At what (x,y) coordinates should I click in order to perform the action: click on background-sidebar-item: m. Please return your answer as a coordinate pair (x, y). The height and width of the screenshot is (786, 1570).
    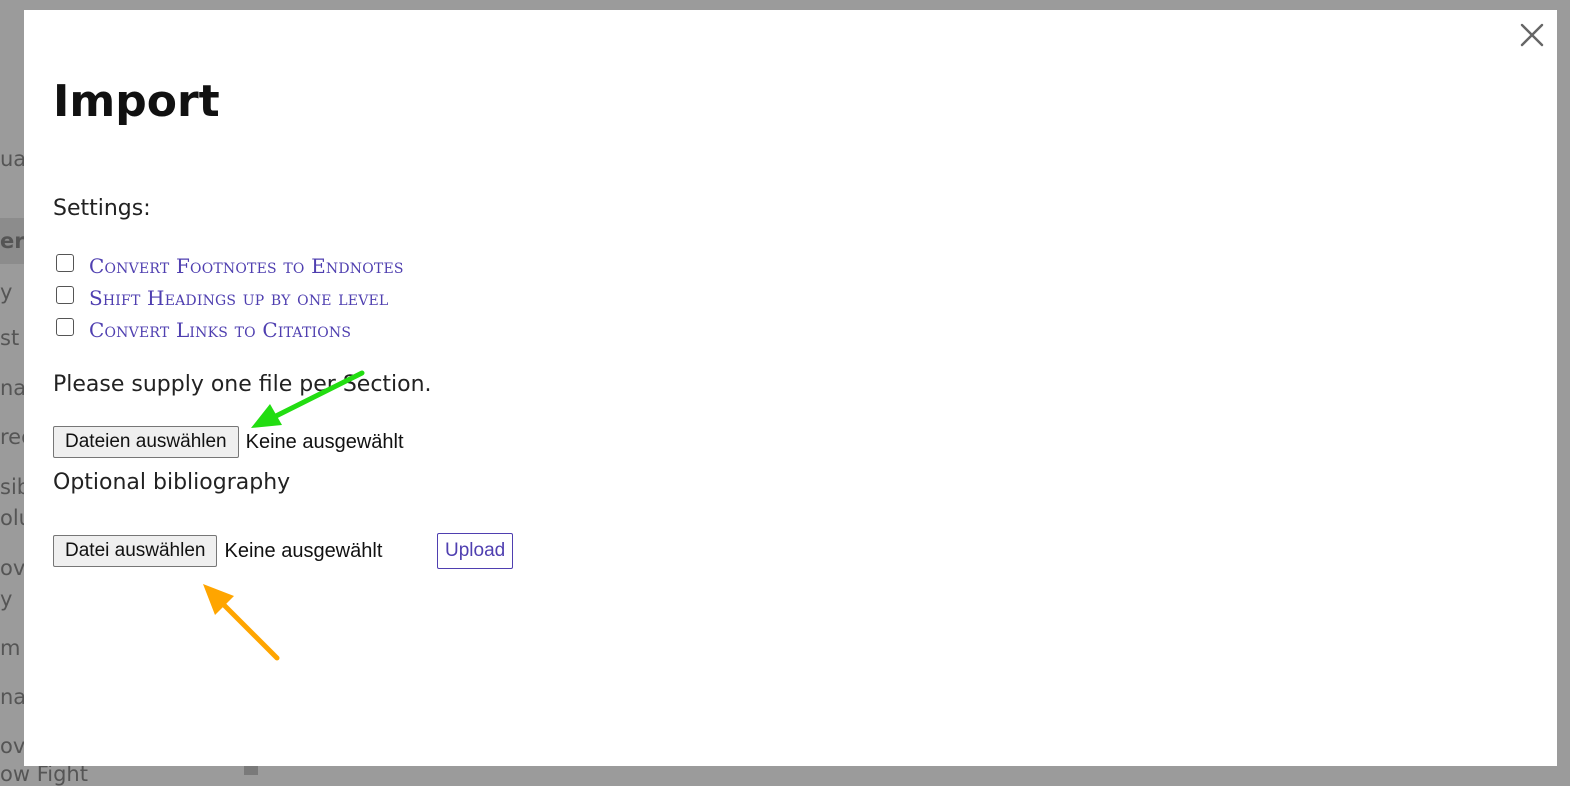
    Looking at the image, I should click on (10, 648).